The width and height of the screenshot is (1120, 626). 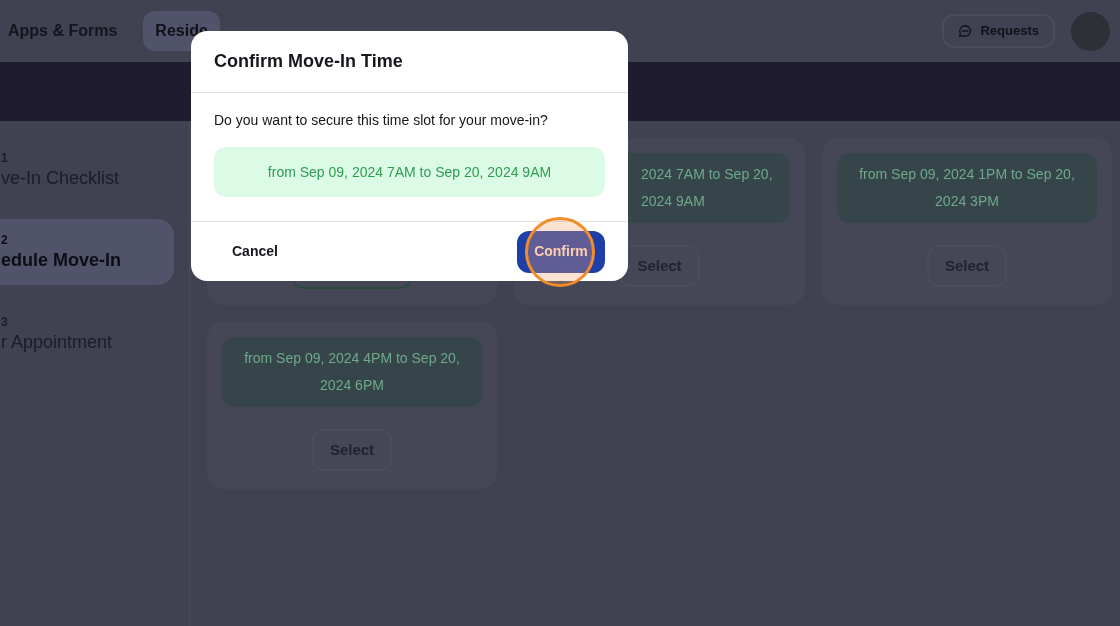 What do you see at coordinates (965, 31) in the screenshot?
I see `chat-bubble-icon` at bounding box center [965, 31].